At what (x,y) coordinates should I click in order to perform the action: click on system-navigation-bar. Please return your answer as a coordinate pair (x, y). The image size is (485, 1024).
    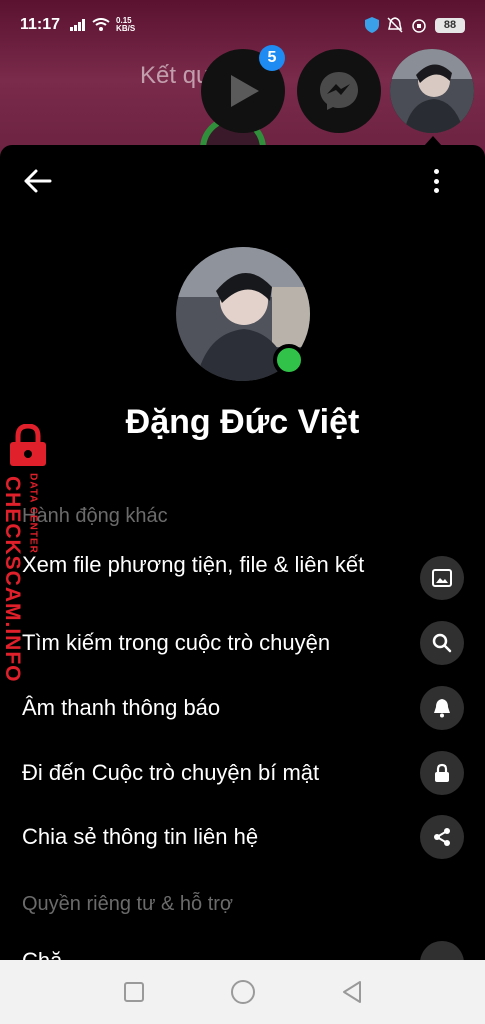
    Looking at the image, I should click on (242, 992).